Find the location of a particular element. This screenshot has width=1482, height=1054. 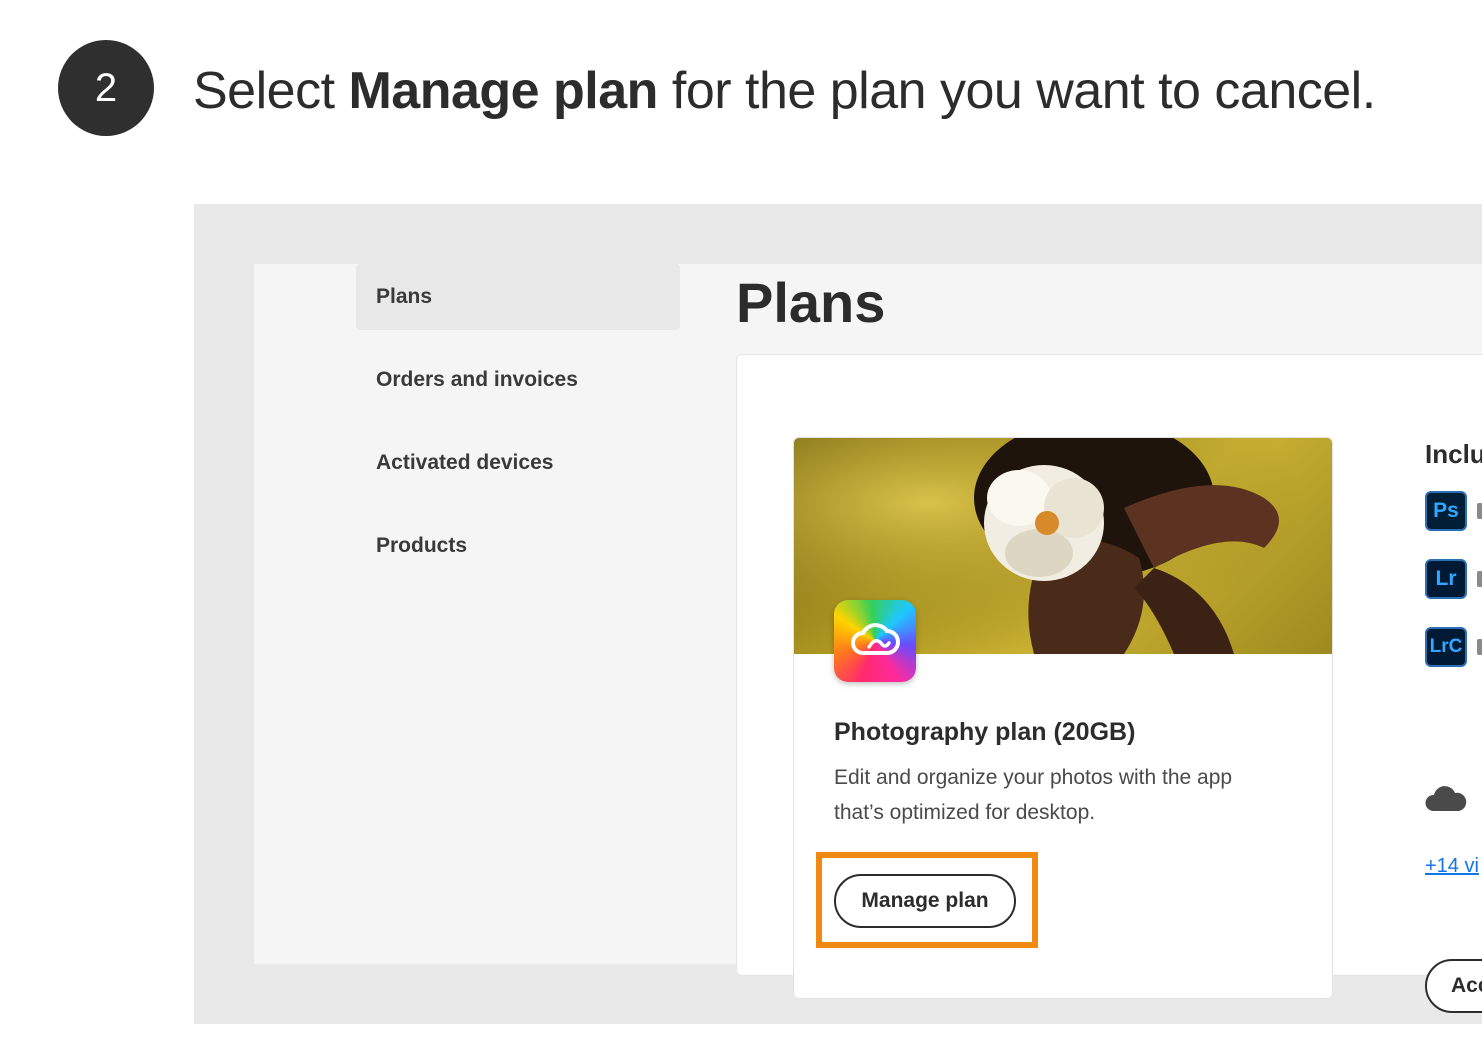

step-number-badge: 2 is located at coordinates (106, 88).